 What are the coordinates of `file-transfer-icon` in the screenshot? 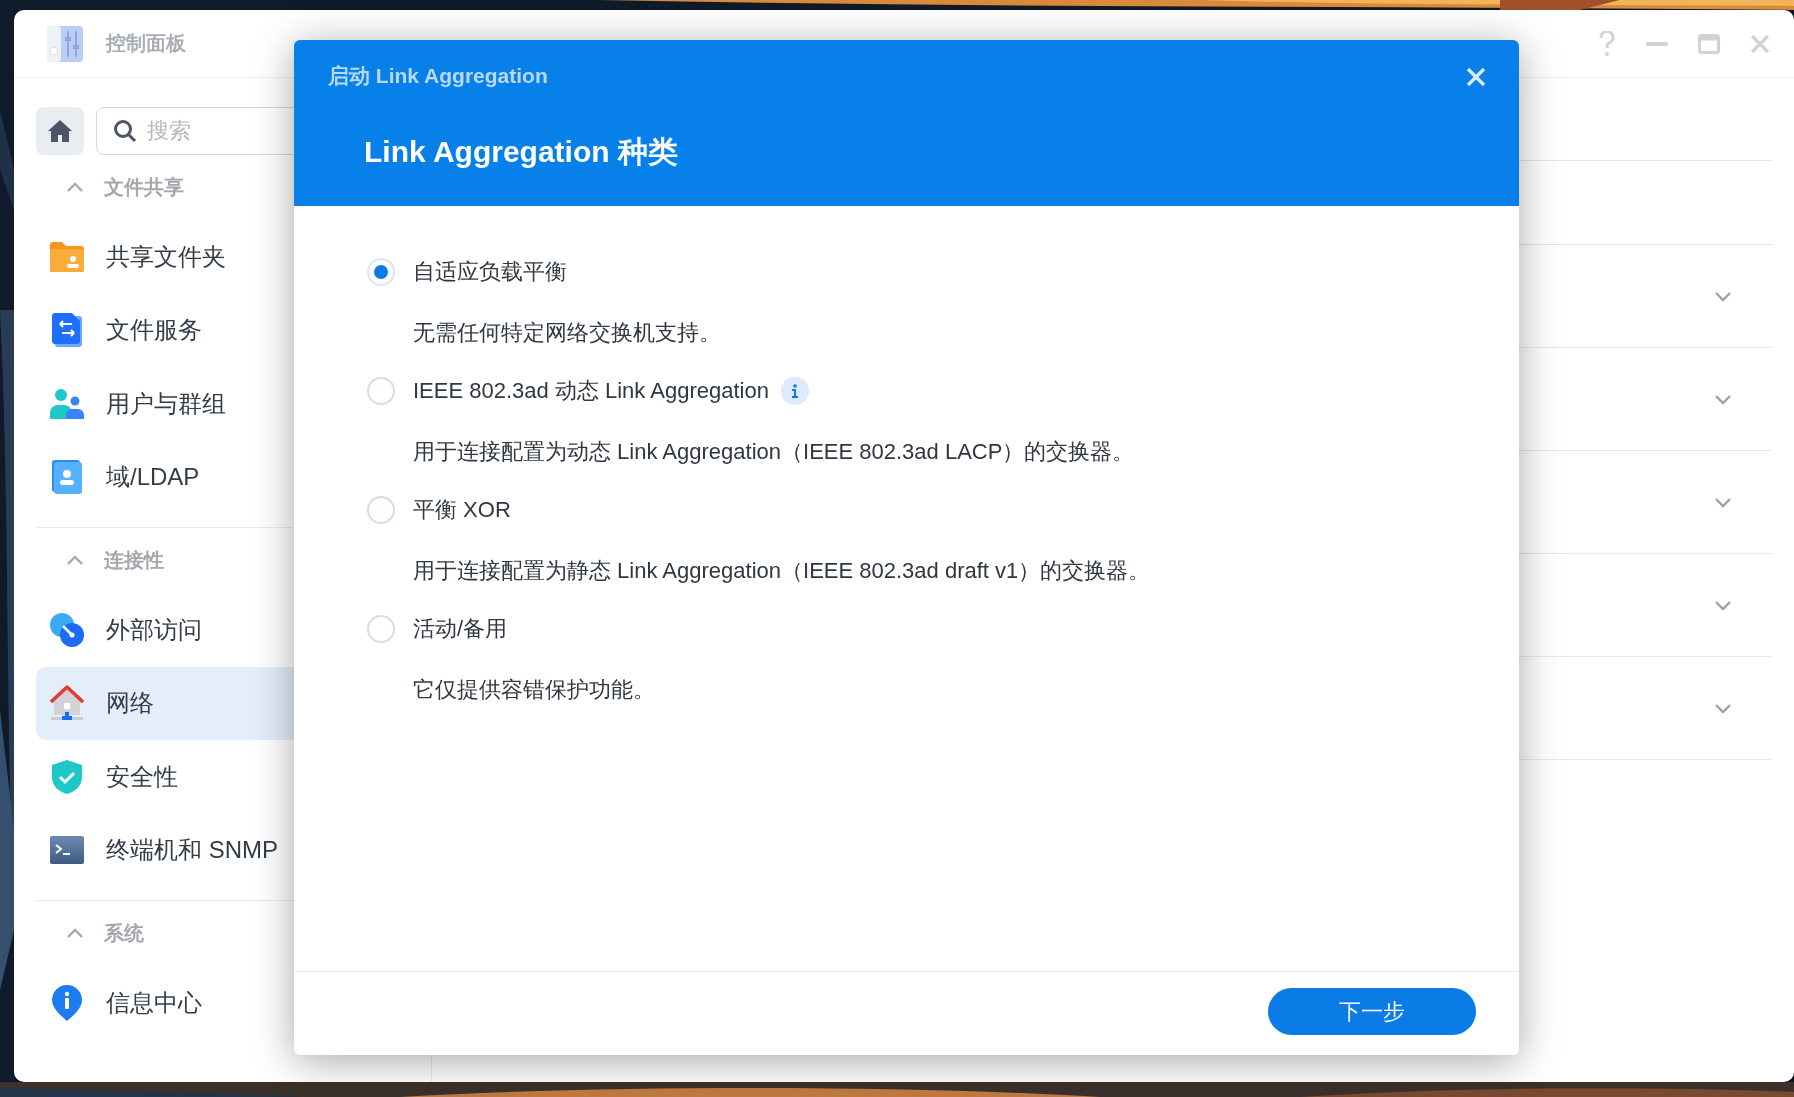 It's located at (67, 330).